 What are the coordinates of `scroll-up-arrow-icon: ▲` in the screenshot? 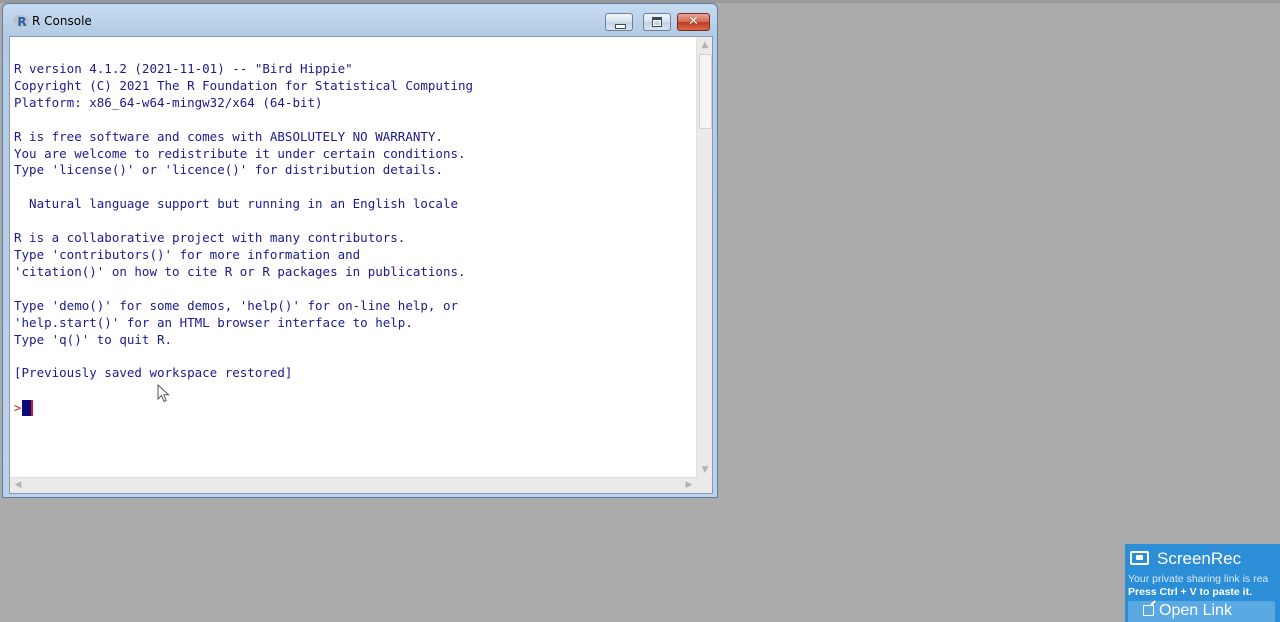 It's located at (705, 45).